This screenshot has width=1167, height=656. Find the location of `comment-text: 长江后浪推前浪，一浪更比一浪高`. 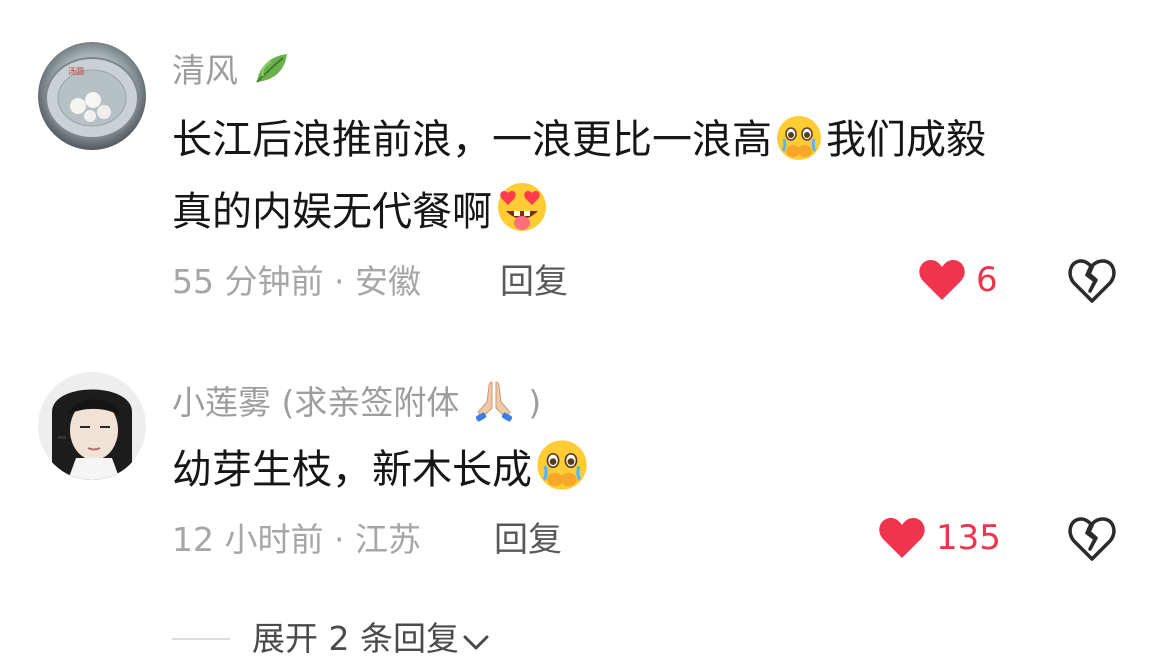

comment-text: 长江后浪推前浪，一浪更比一浪高 is located at coordinates (472, 140).